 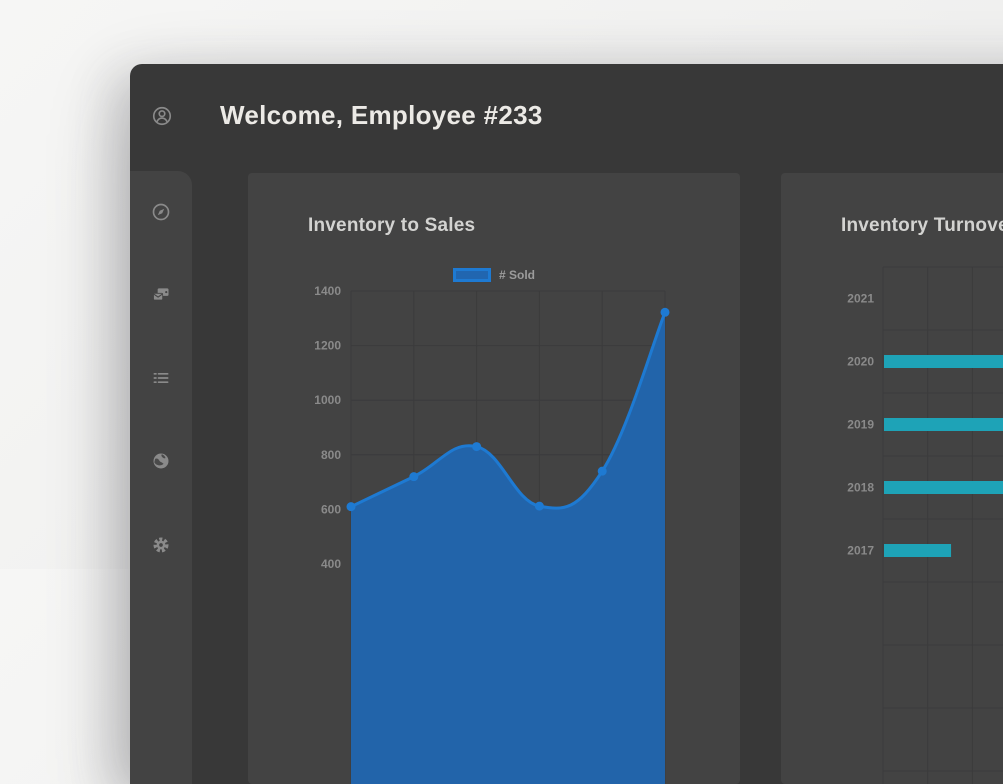 I want to click on svg-text: 1000, so click(x=327, y=400).